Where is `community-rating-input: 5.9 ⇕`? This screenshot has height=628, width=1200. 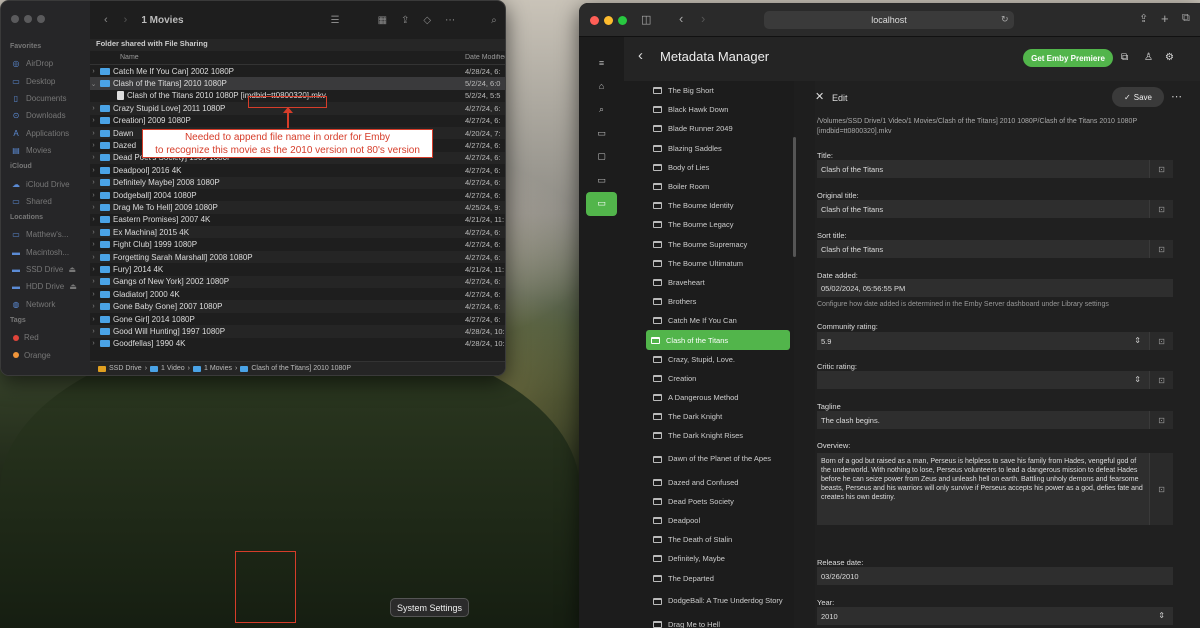
community-rating-input: 5.9 ⇕ is located at coordinates (983, 341).